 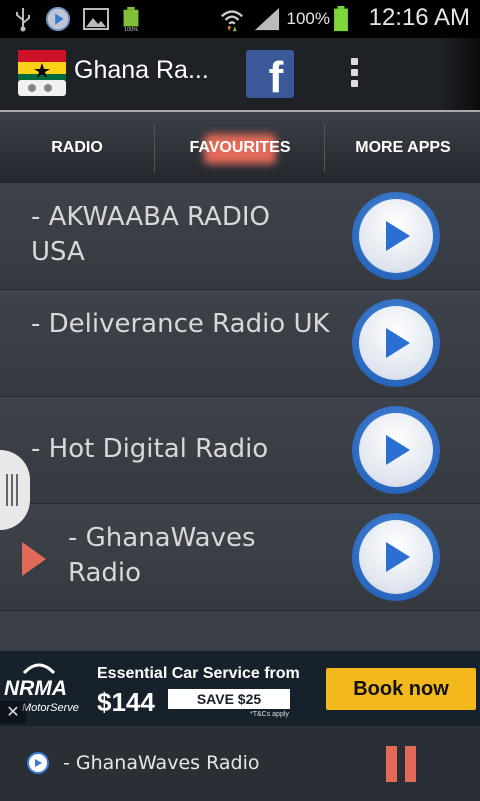 What do you see at coordinates (131, 29) in the screenshot?
I see `svg-text: 100%` at bounding box center [131, 29].